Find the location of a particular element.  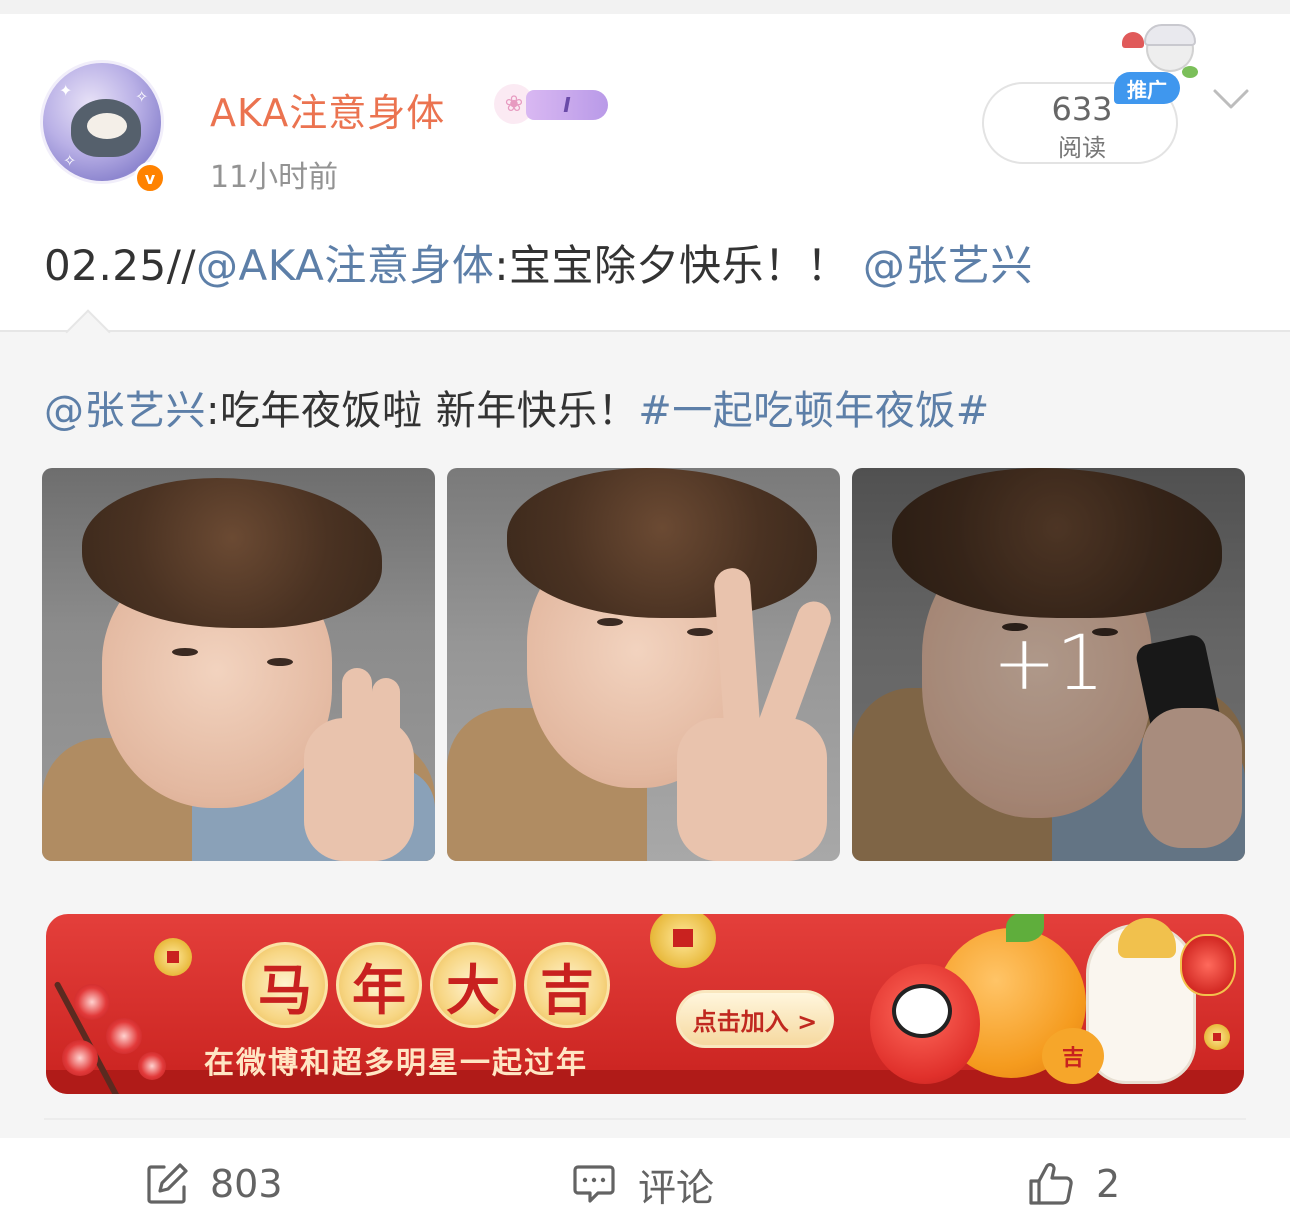

share-button: 803 is located at coordinates (214, 1184).